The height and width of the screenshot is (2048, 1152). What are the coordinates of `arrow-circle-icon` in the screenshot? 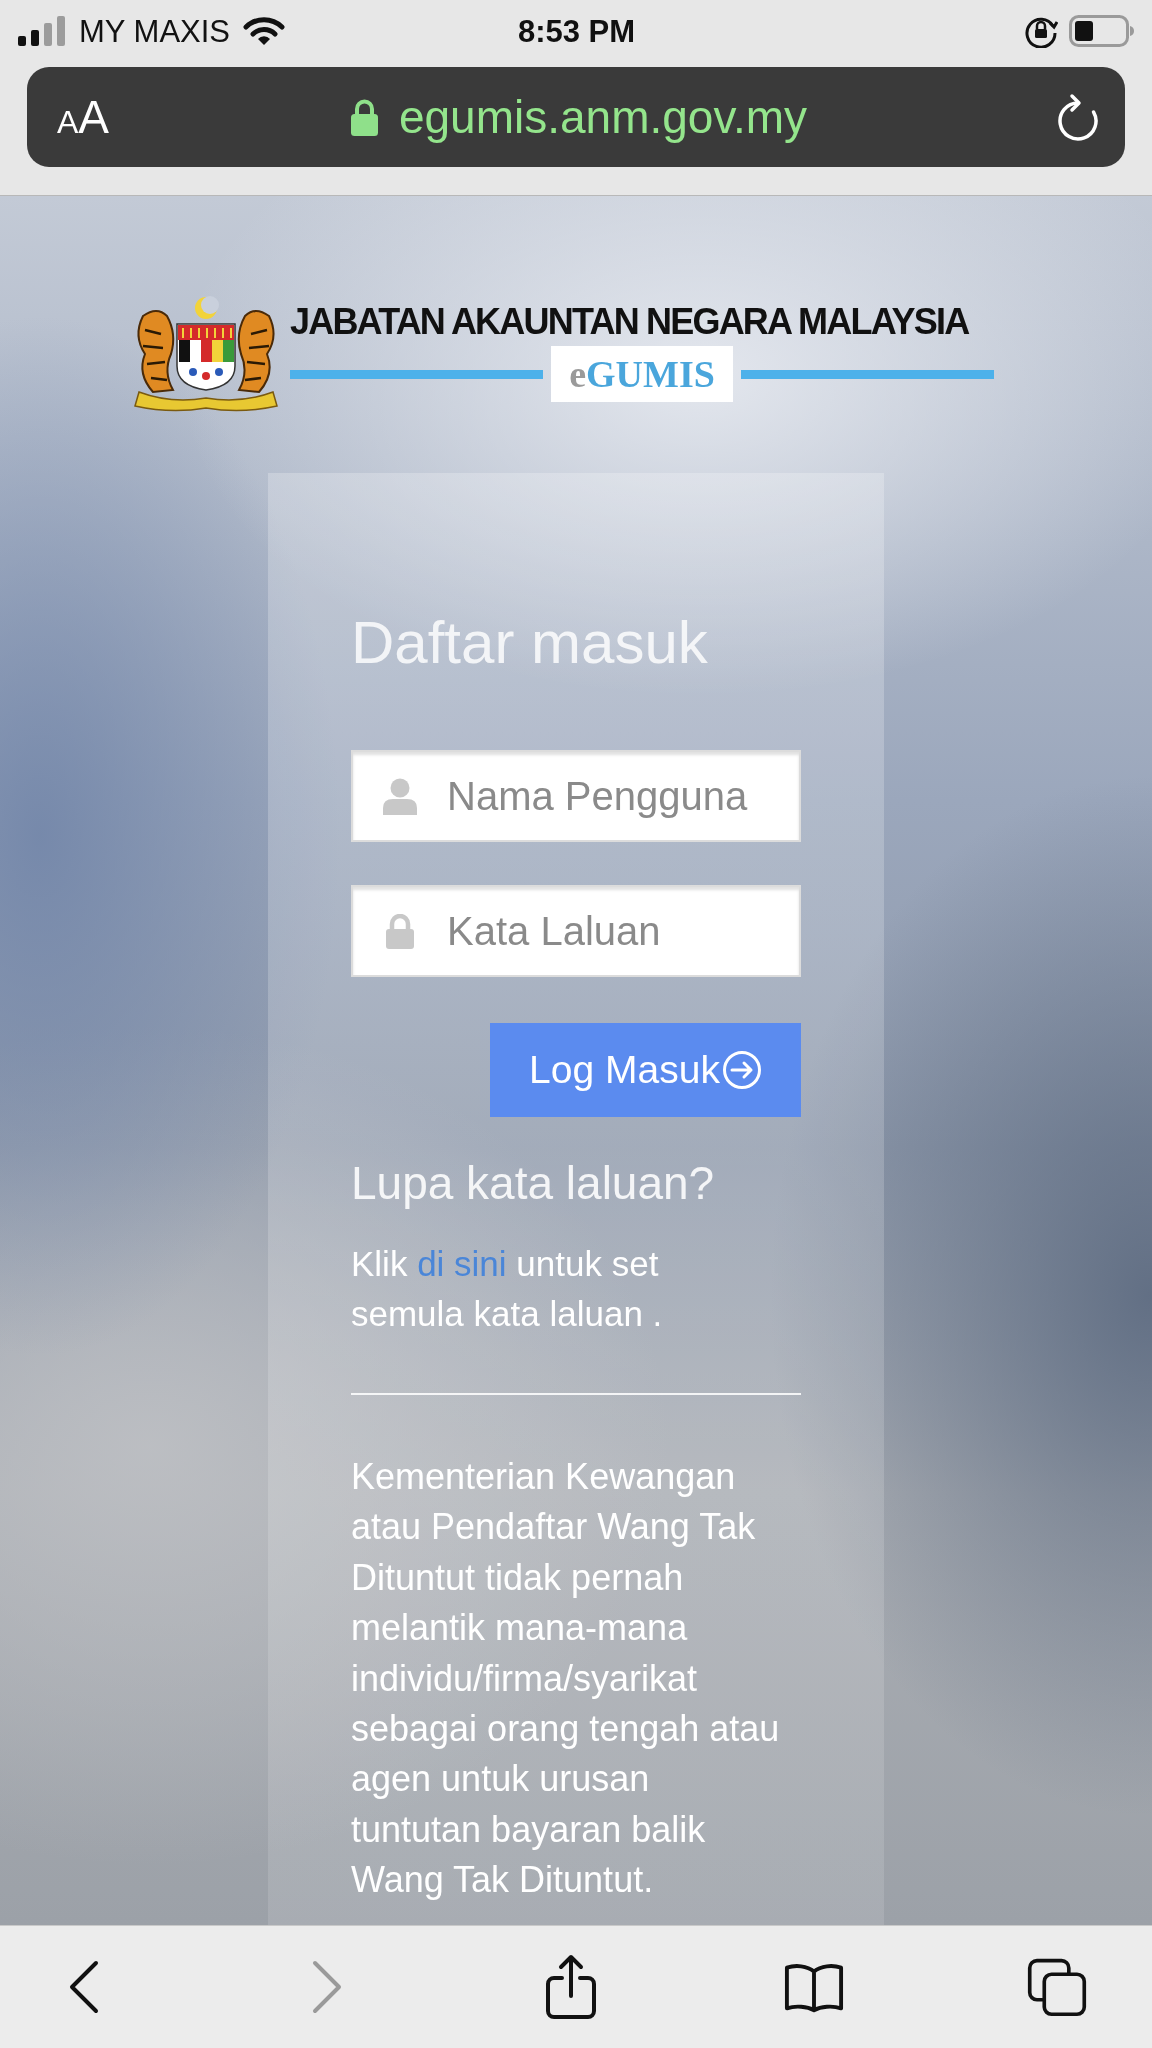 It's located at (741, 1070).